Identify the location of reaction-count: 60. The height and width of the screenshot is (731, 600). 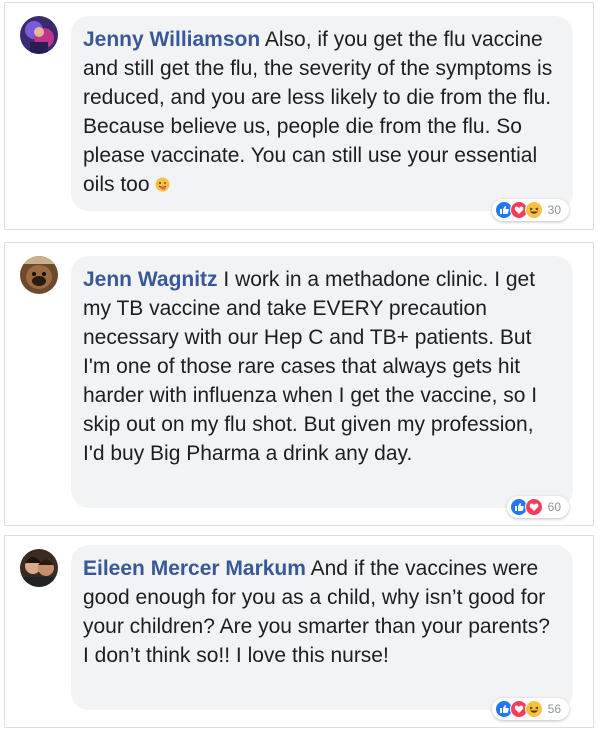
(554, 507).